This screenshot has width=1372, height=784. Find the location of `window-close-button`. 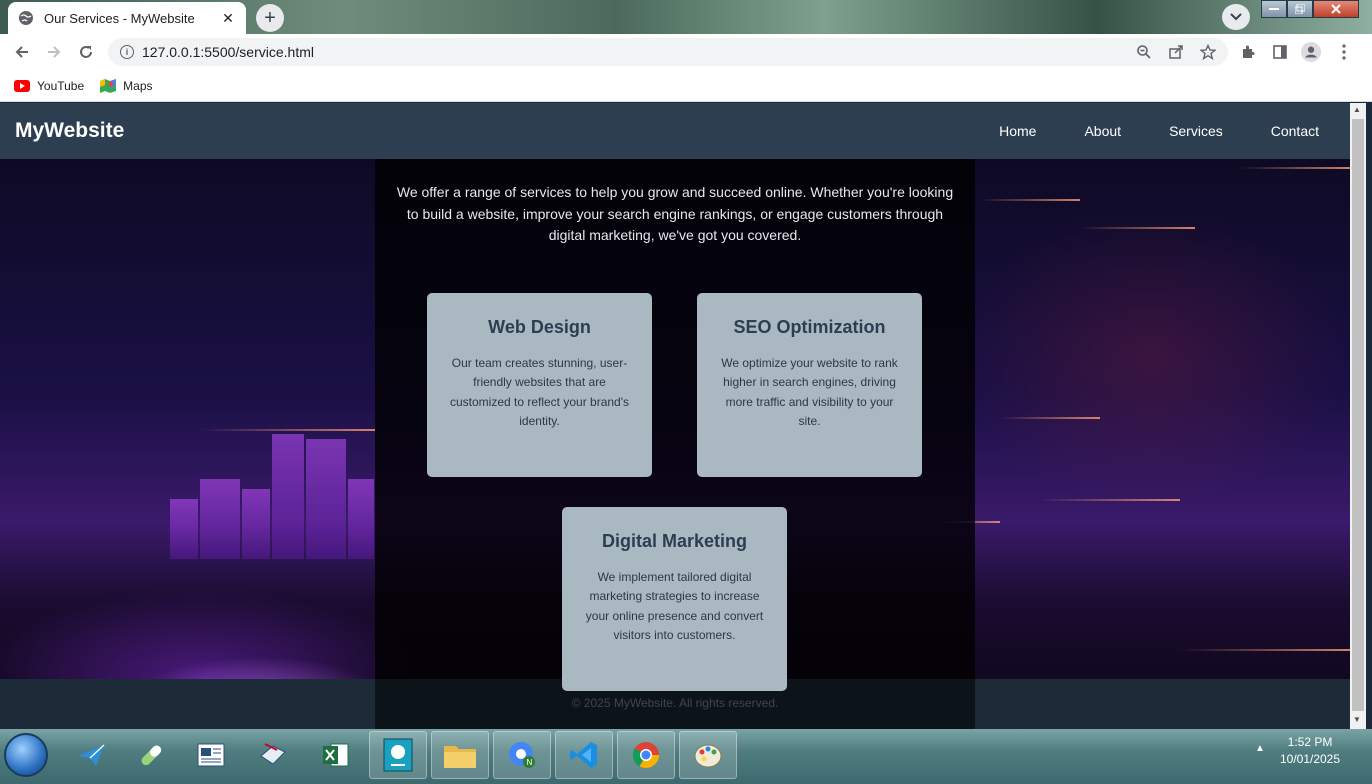

window-close-button is located at coordinates (1336, 9).